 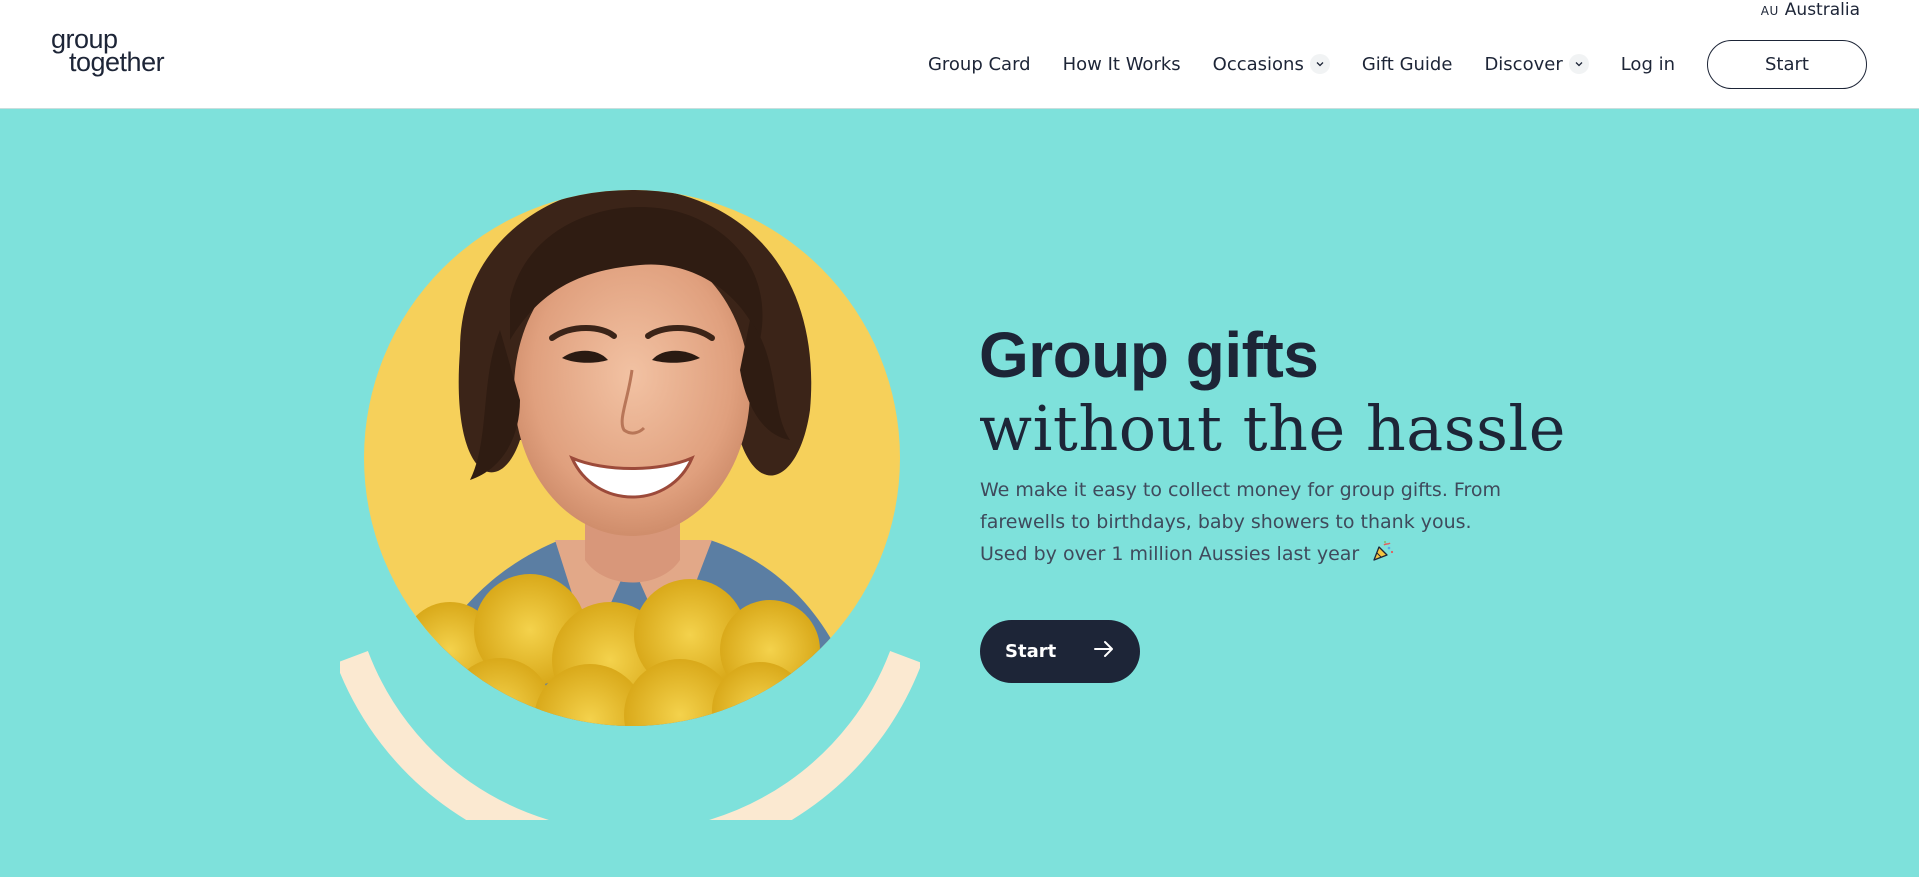 I want to click on hero-headline: Group gifts without the hassle, so click(x=1272, y=391).